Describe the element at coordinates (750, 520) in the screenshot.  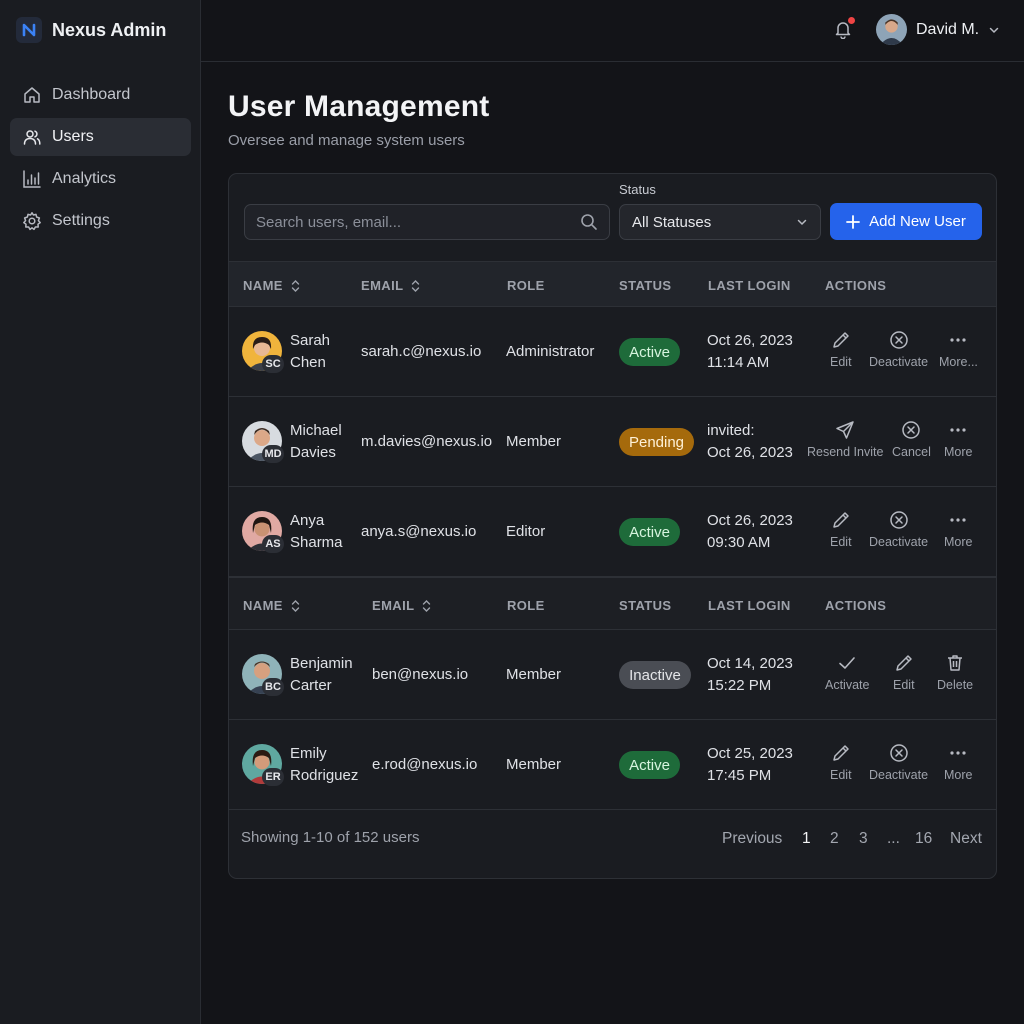
I see `last-login-date: Oct 26, 2023` at that location.